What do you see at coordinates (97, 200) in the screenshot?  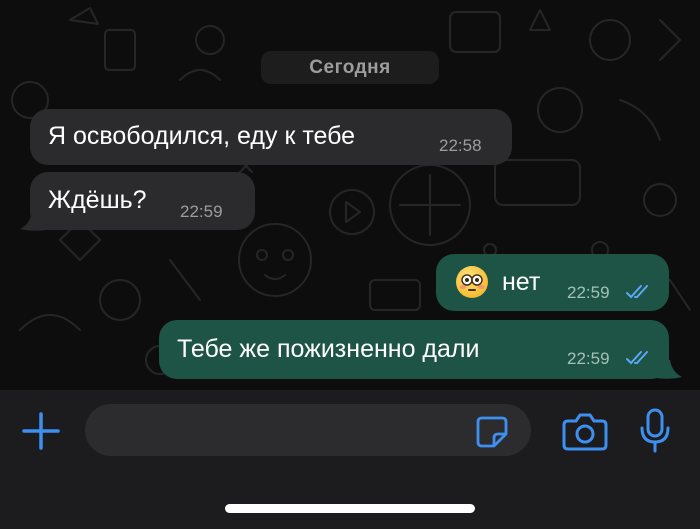 I see `message-text: Ждёшь?` at bounding box center [97, 200].